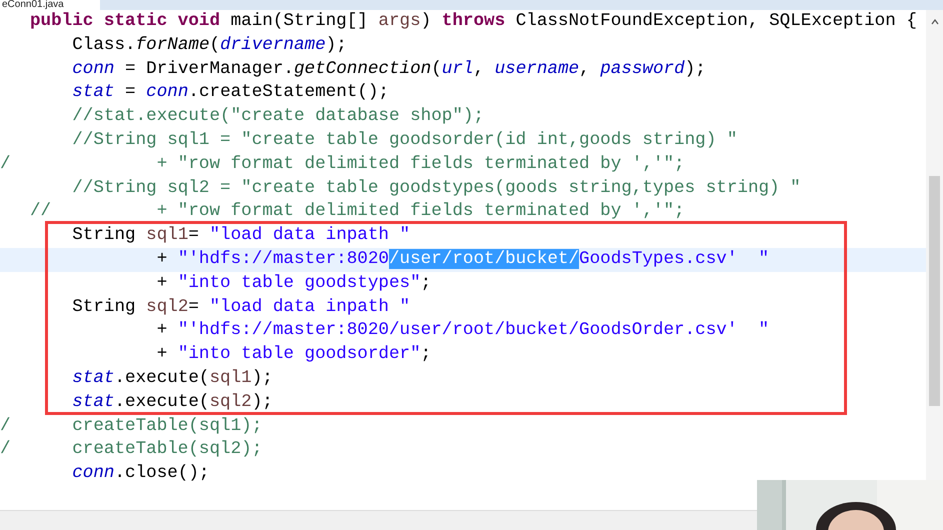 Image resolution: width=943 pixels, height=530 pixels. Describe the element at coordinates (404, 140) in the screenshot. I see `code-line: //String sql1 = "create table goodsorder(id int,goods string) "` at that location.